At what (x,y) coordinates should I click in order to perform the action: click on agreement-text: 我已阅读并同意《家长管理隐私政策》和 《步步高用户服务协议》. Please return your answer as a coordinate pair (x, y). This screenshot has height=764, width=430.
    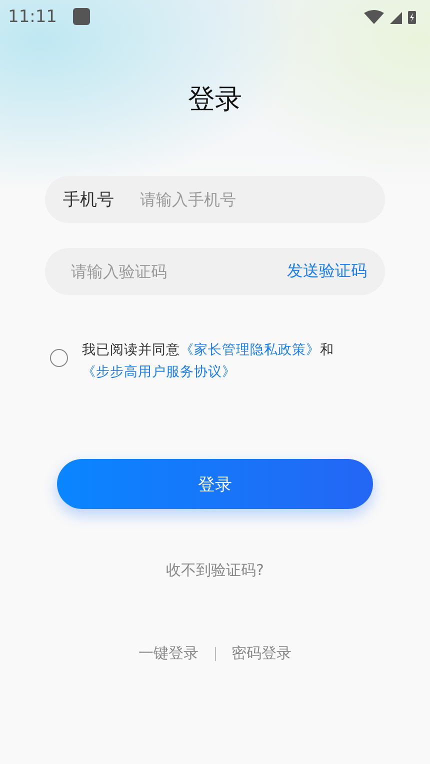
    Looking at the image, I should click on (208, 361).